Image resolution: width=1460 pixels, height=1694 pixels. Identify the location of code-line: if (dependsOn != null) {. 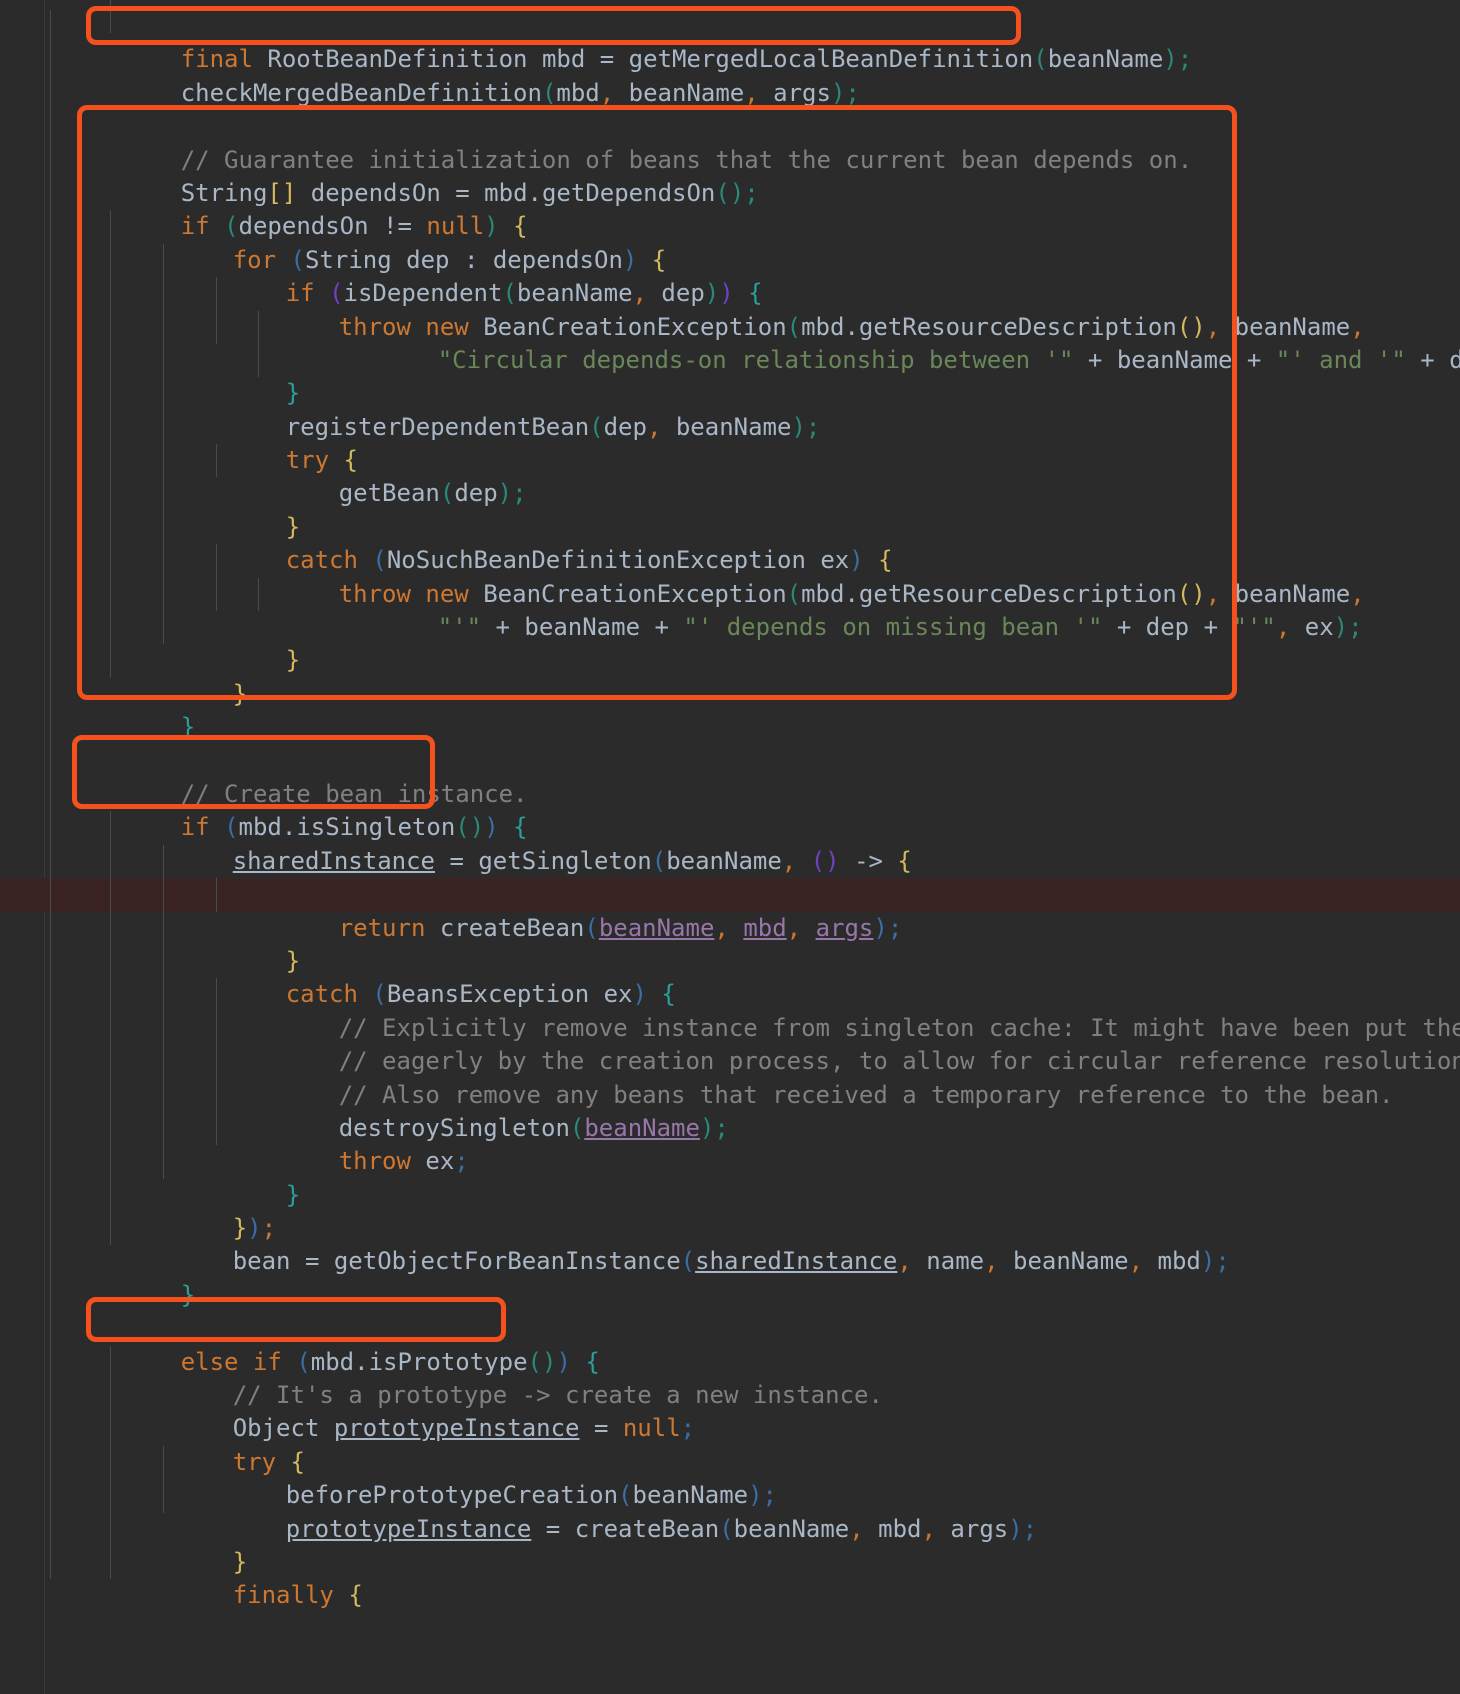
(730, 208).